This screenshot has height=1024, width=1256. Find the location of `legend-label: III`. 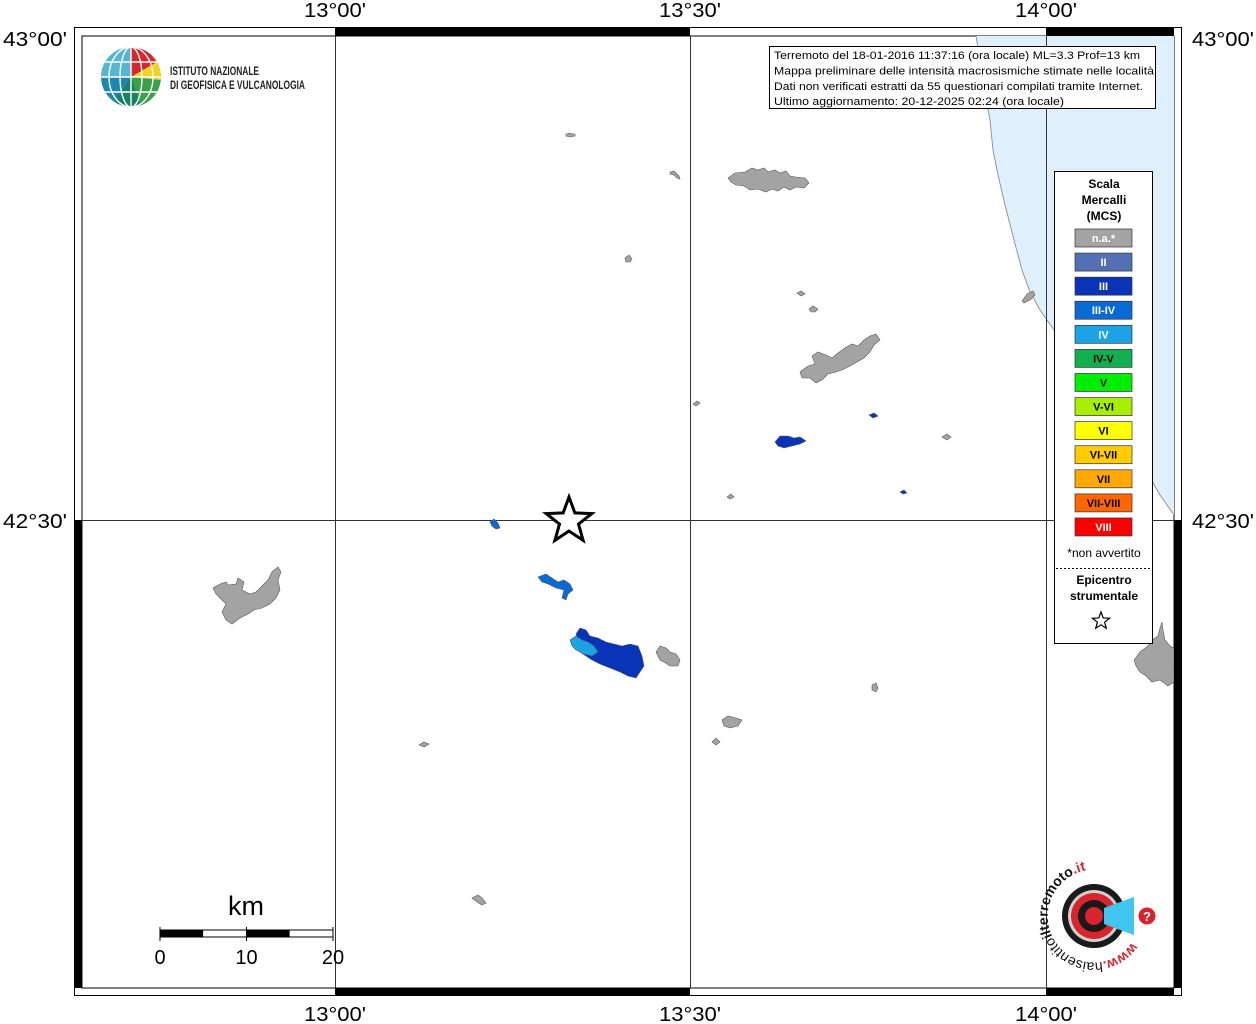

legend-label: III is located at coordinates (1103, 287).